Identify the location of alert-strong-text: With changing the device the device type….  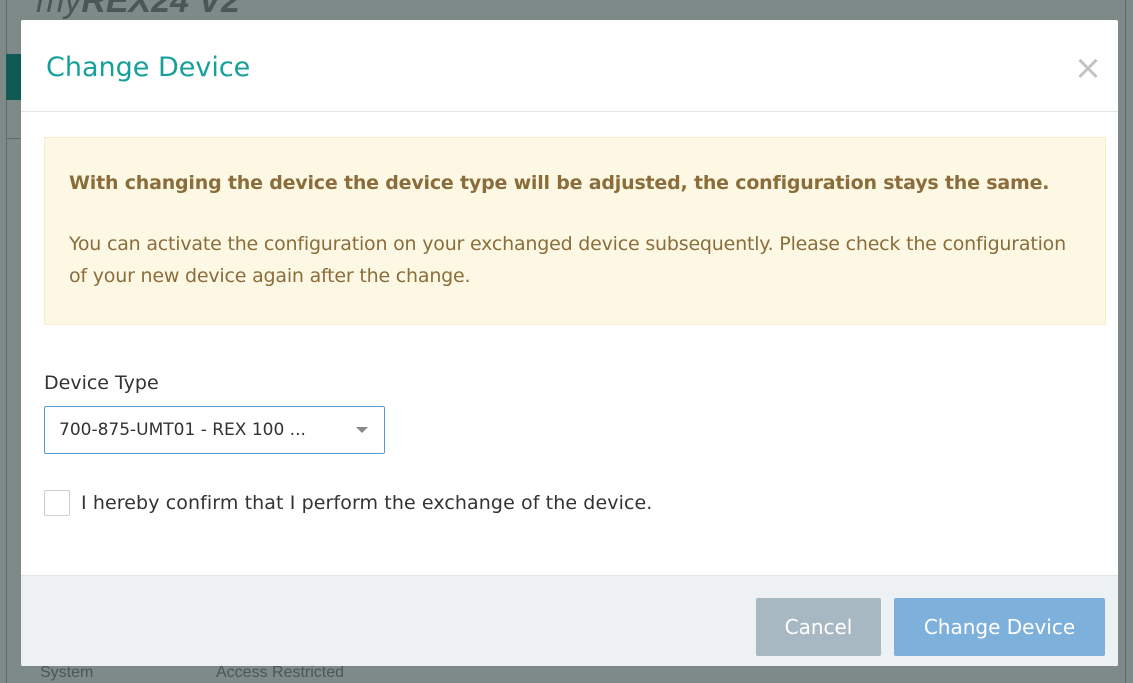
(559, 183).